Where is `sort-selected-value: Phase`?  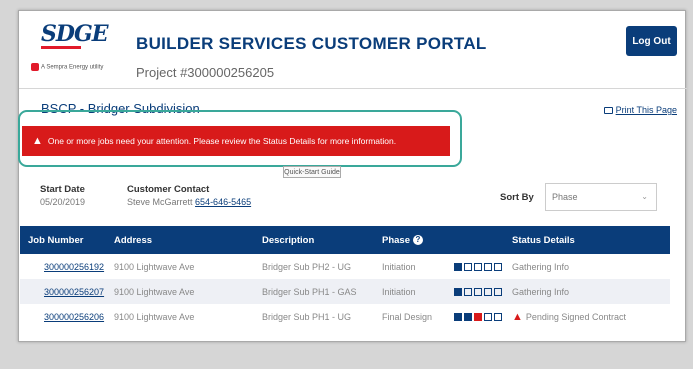
sort-selected-value: Phase is located at coordinates (565, 197).